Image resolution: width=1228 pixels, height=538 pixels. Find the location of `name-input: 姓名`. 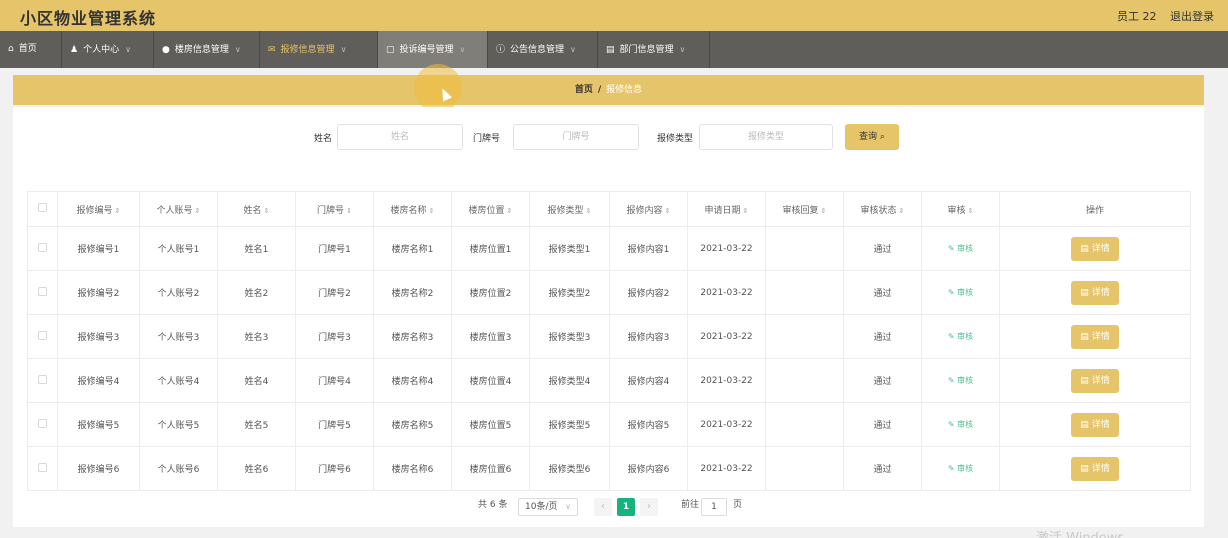

name-input: 姓名 is located at coordinates (400, 137).